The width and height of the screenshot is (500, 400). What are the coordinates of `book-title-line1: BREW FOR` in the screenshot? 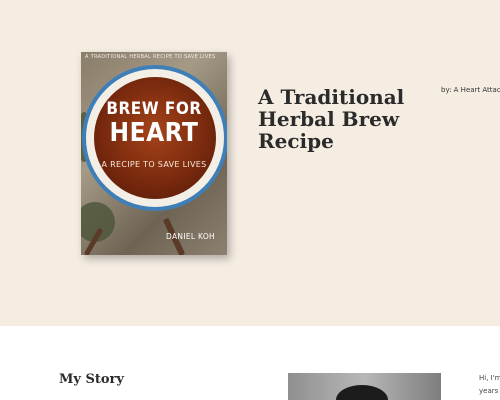 It's located at (154, 109).